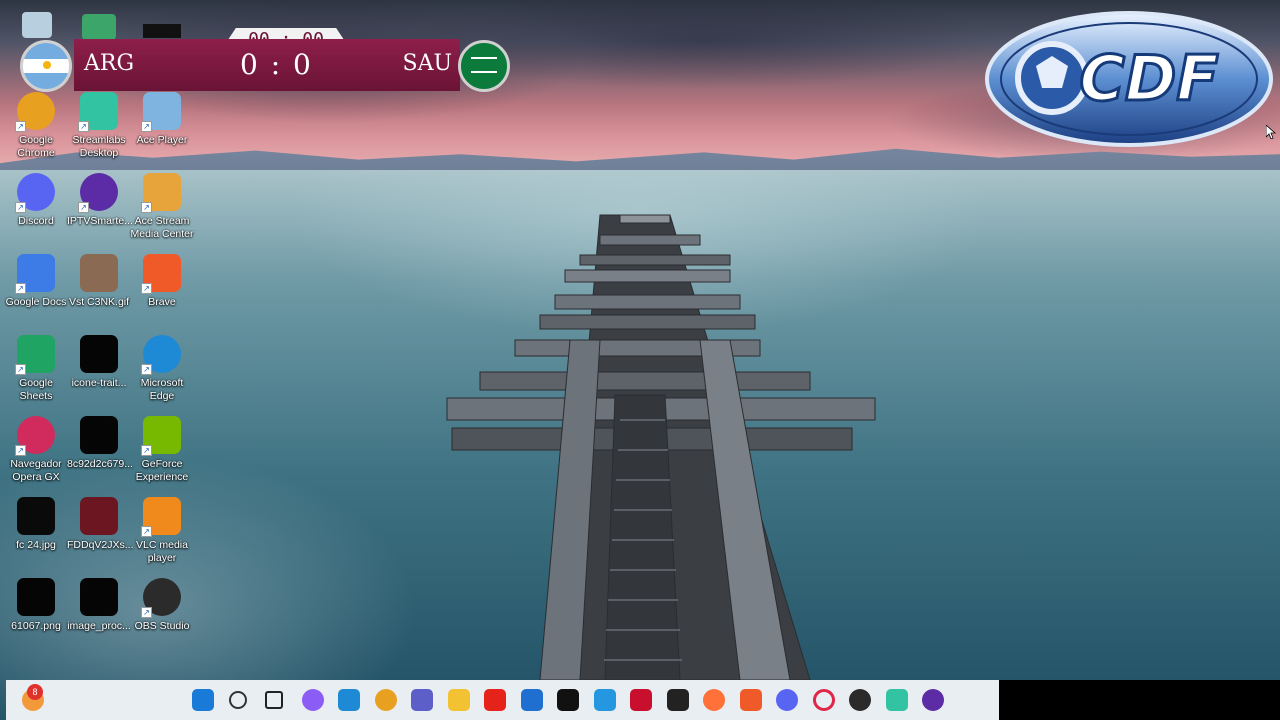 The height and width of the screenshot is (720, 1280). Describe the element at coordinates (860, 700) in the screenshot. I see `taskbar-obs-icon` at that location.